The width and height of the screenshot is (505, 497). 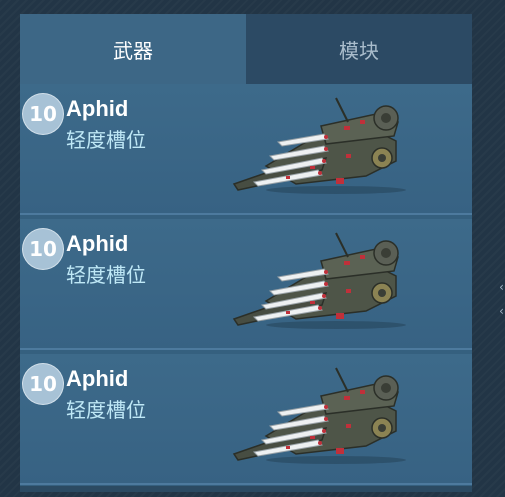 What do you see at coordinates (133, 49) in the screenshot?
I see `tab-weapons: 武器` at bounding box center [133, 49].